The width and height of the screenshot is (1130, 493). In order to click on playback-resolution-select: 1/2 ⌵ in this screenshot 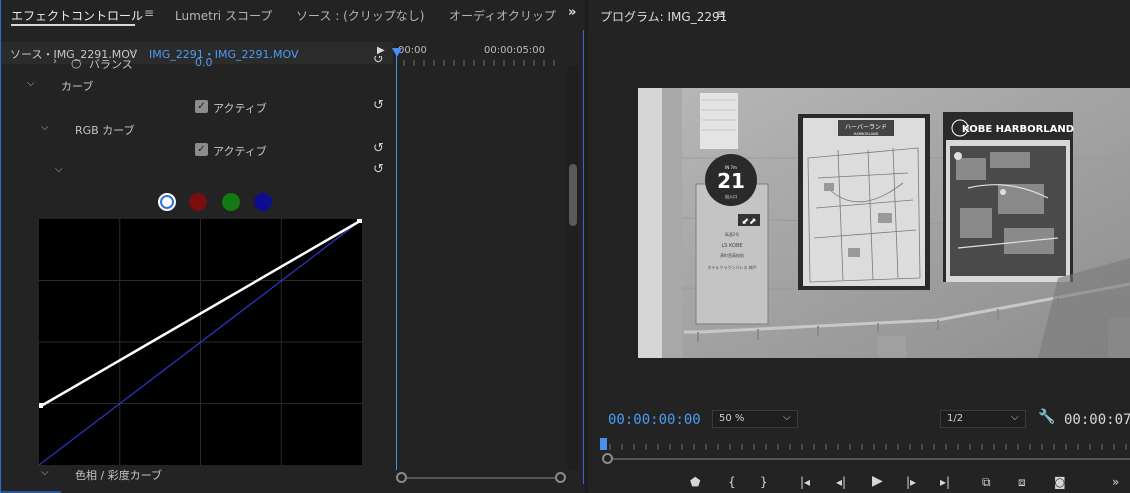, I will do `click(983, 419)`.